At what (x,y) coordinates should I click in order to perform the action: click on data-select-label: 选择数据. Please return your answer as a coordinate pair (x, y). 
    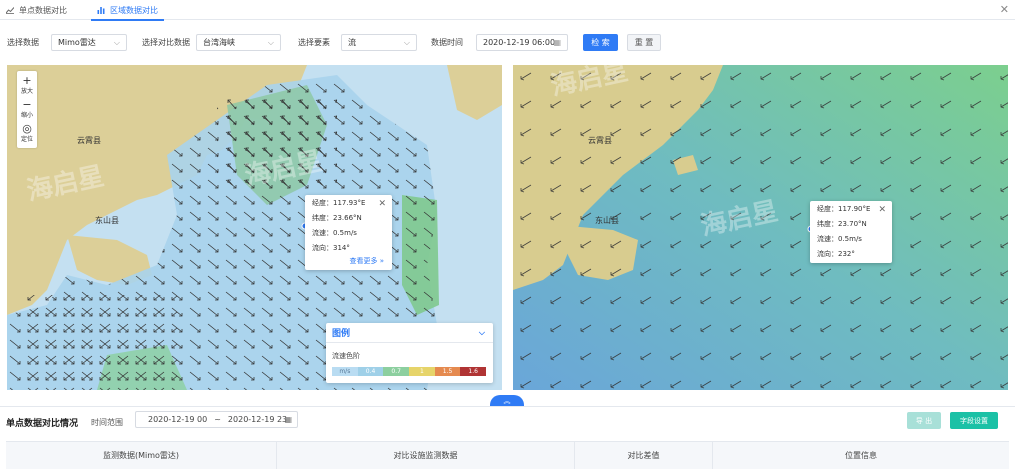
    Looking at the image, I should click on (23, 42).